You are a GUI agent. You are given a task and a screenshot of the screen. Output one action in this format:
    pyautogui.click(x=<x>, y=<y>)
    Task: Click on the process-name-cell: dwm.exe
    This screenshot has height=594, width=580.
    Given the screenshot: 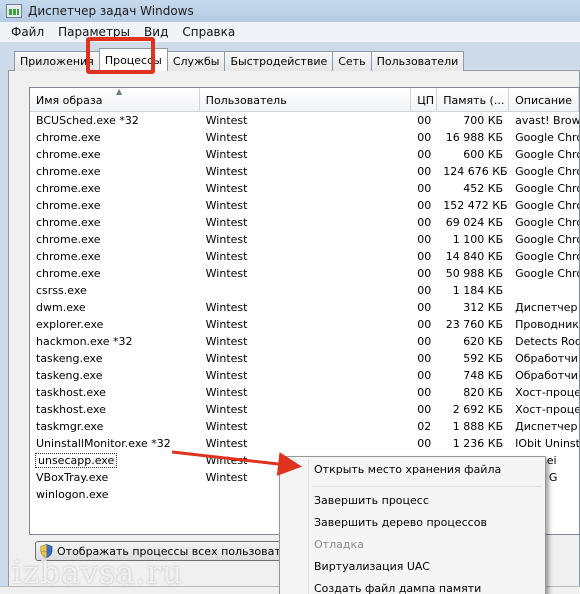 What is the action you would take?
    pyautogui.click(x=61, y=307)
    